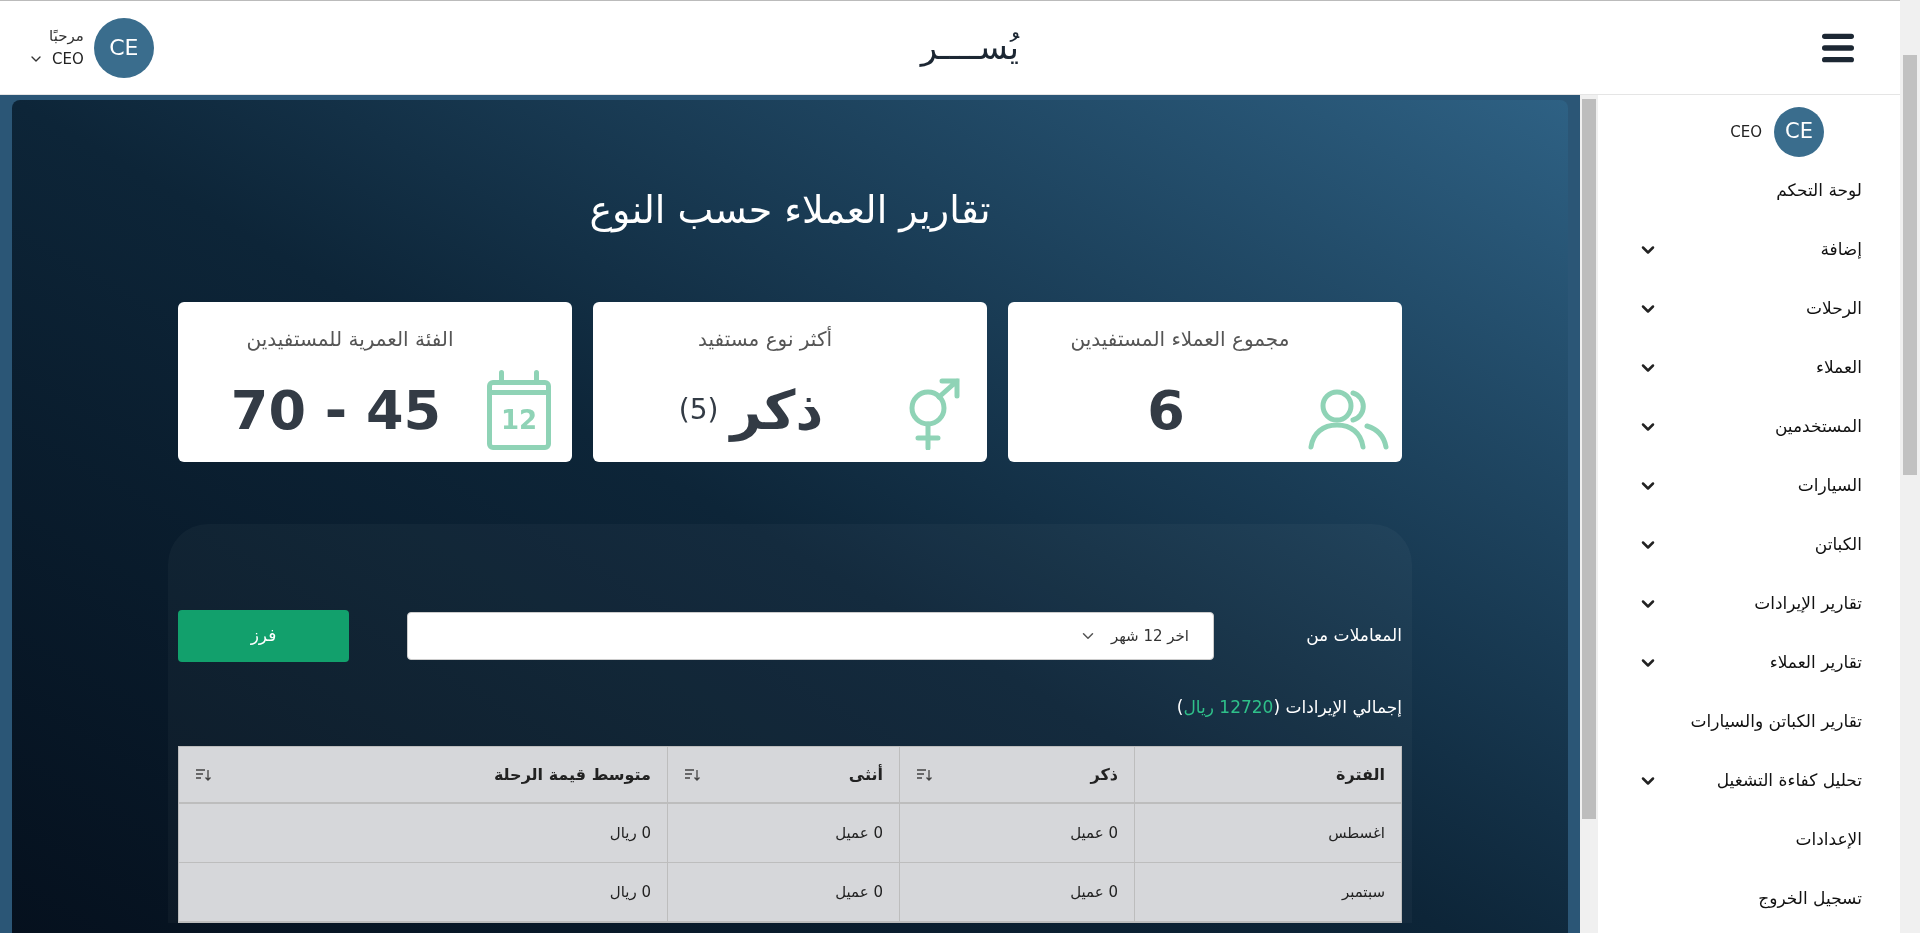 The image size is (1920, 933). What do you see at coordinates (698, 410) in the screenshot?
I see `card-count: (5)` at bounding box center [698, 410].